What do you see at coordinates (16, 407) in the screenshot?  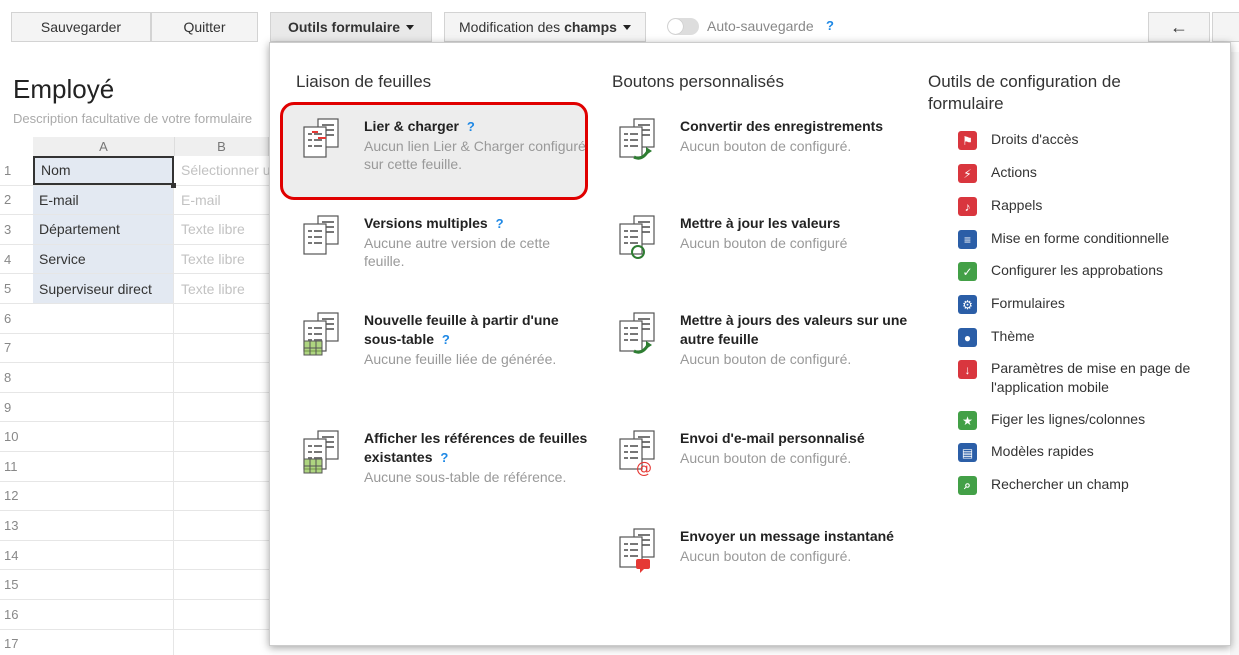 I see `row-number: 9` at bounding box center [16, 407].